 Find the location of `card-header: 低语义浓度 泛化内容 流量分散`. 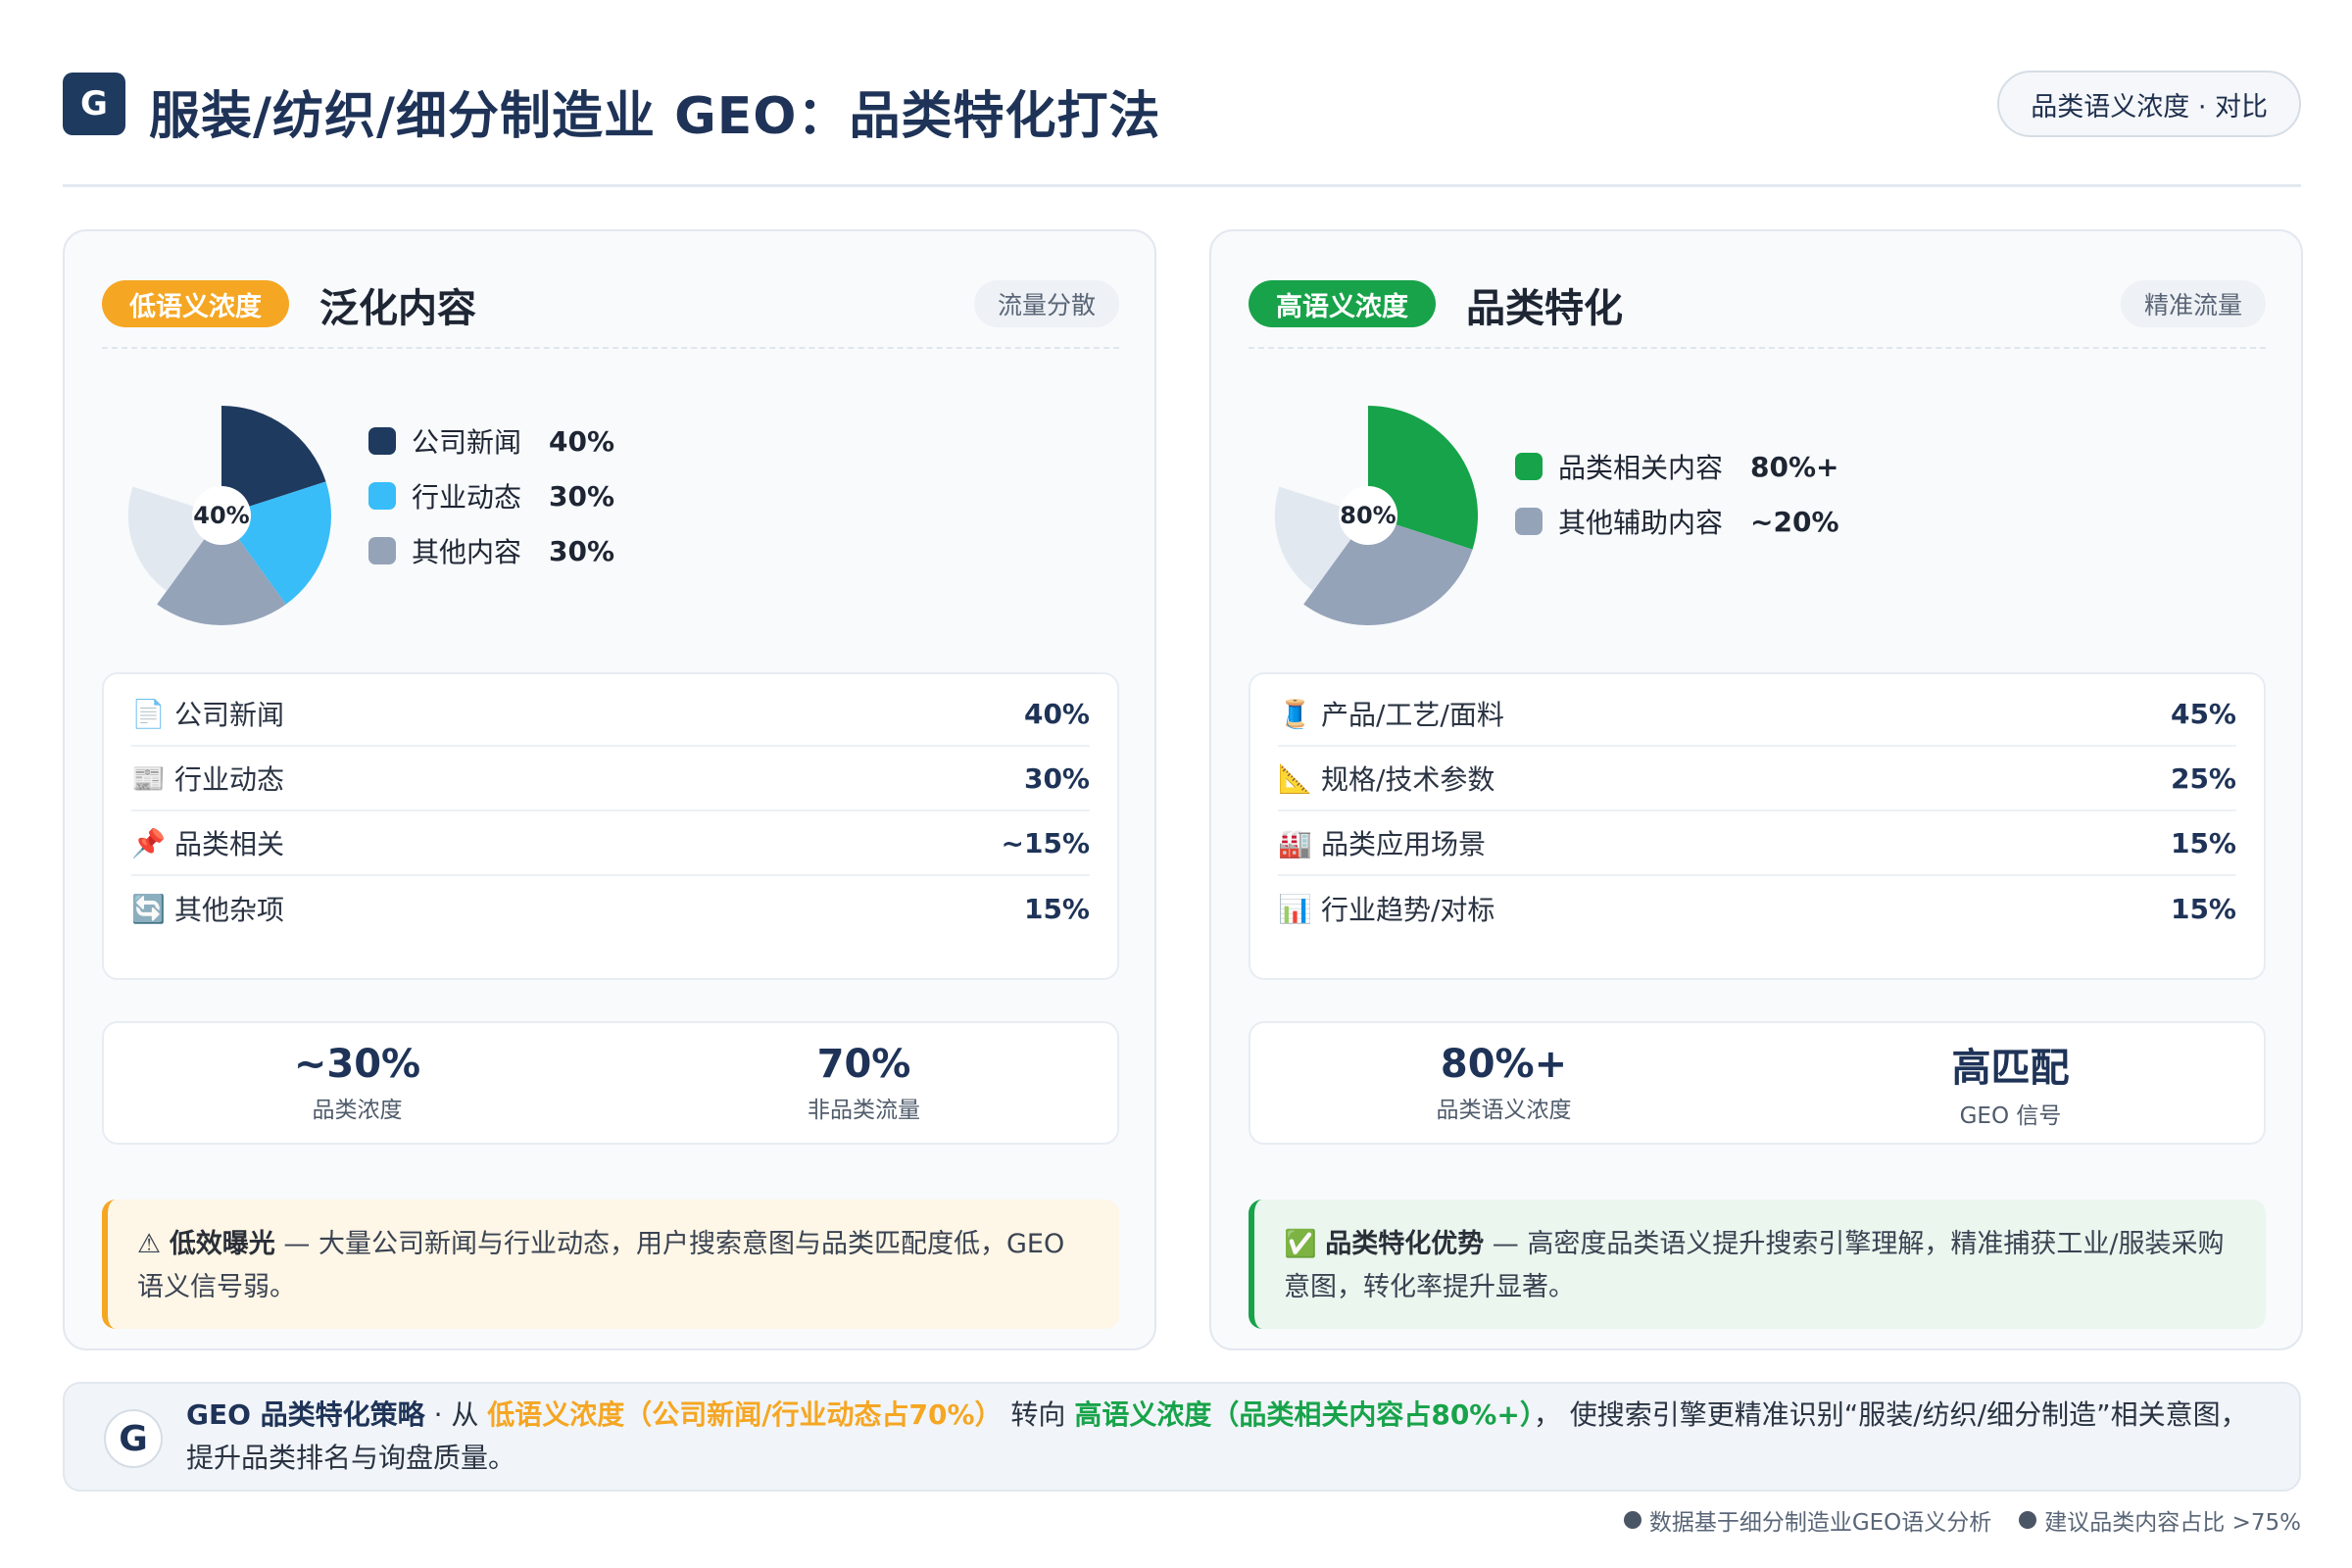

card-header: 低语义浓度 泛化内容 流量分散 is located at coordinates (610, 305).